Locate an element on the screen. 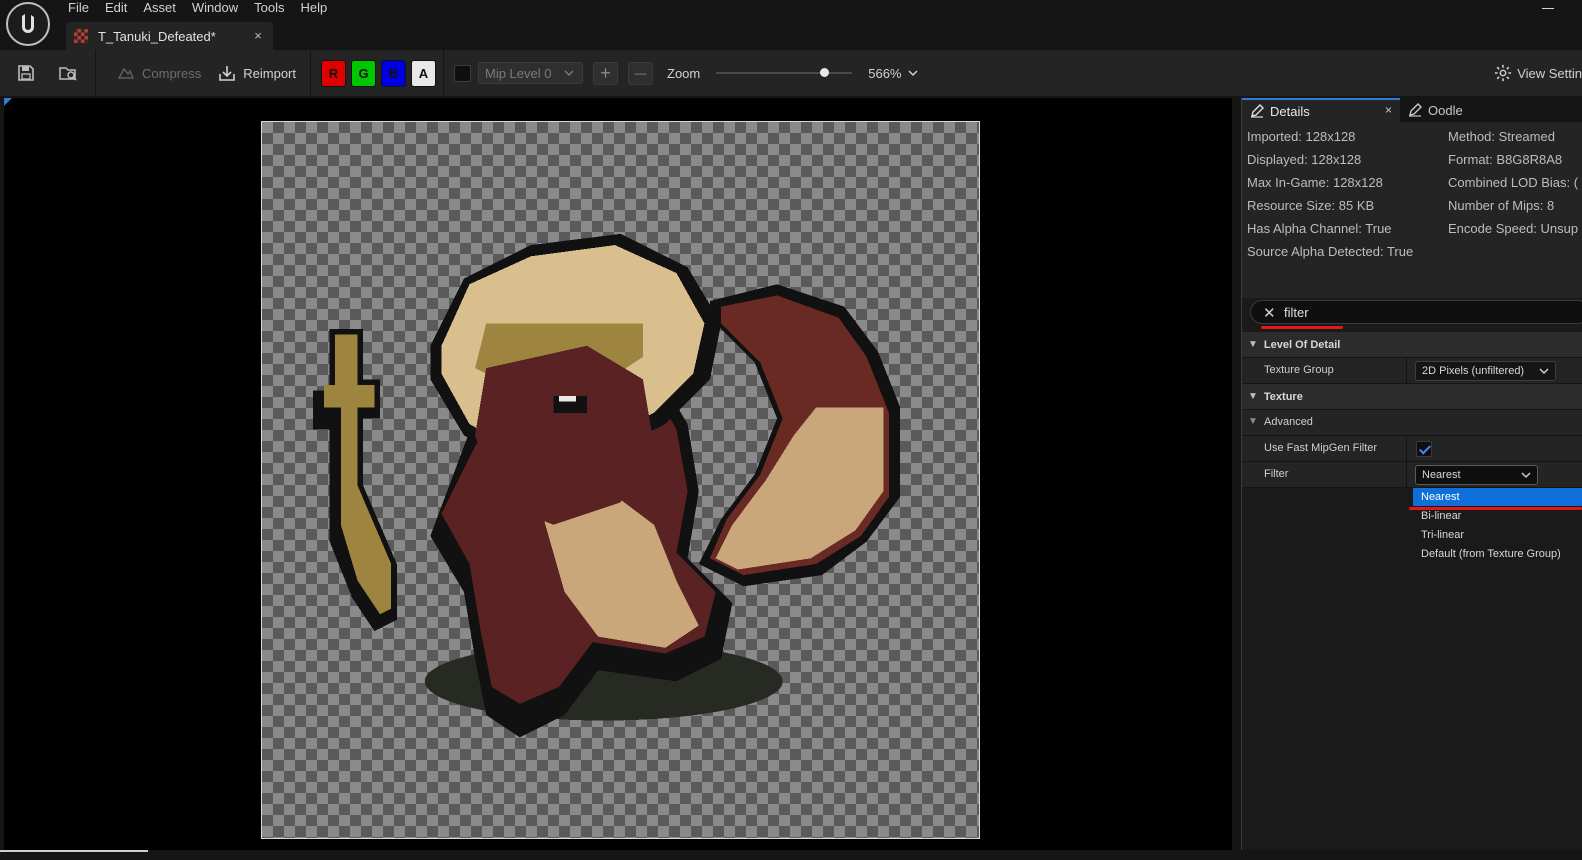 Image resolution: width=1582 pixels, height=860 pixels. panel-splitter is located at coordinates (1236, 474).